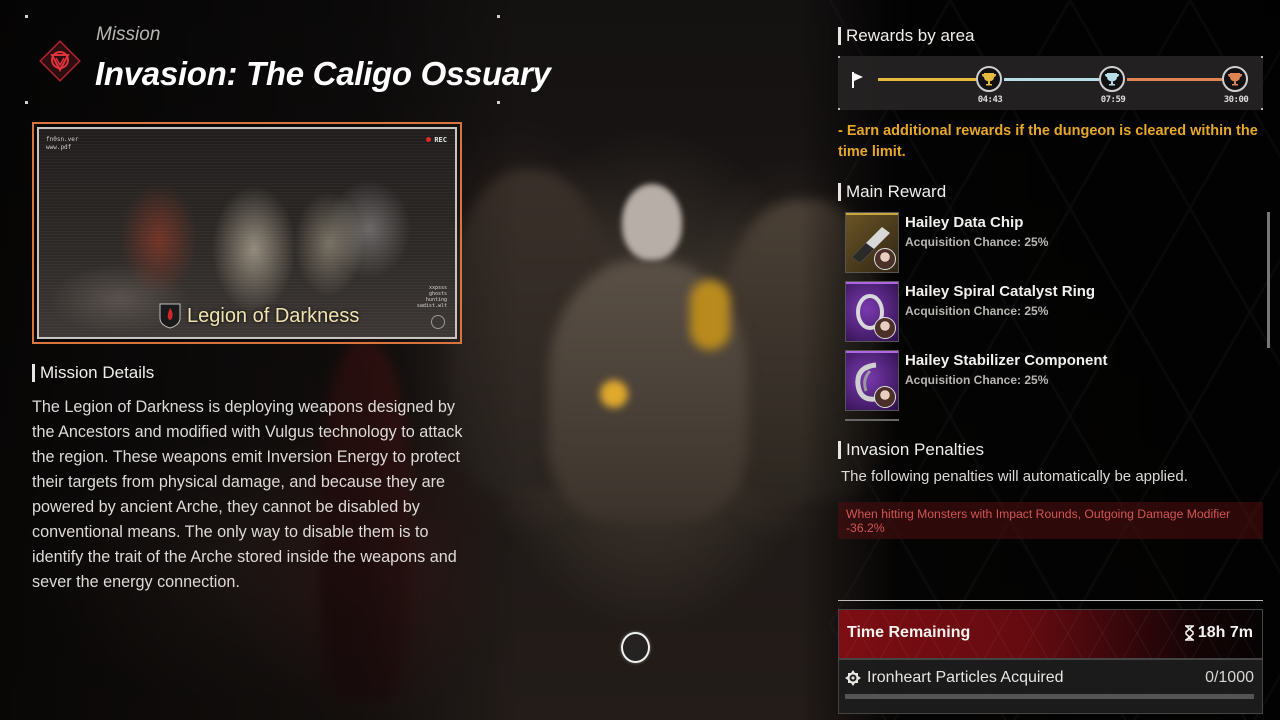 This screenshot has width=1280, height=720. I want to click on overlay-text: fn0sn.ver www.pdf, so click(62, 143).